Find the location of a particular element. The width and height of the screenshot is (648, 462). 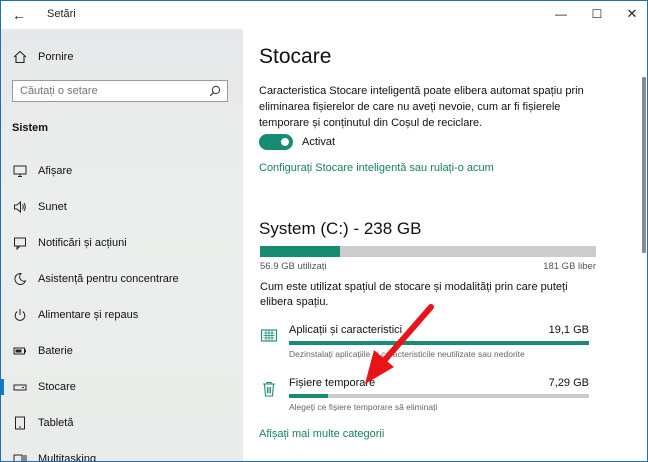

search-box is located at coordinates (120, 91).